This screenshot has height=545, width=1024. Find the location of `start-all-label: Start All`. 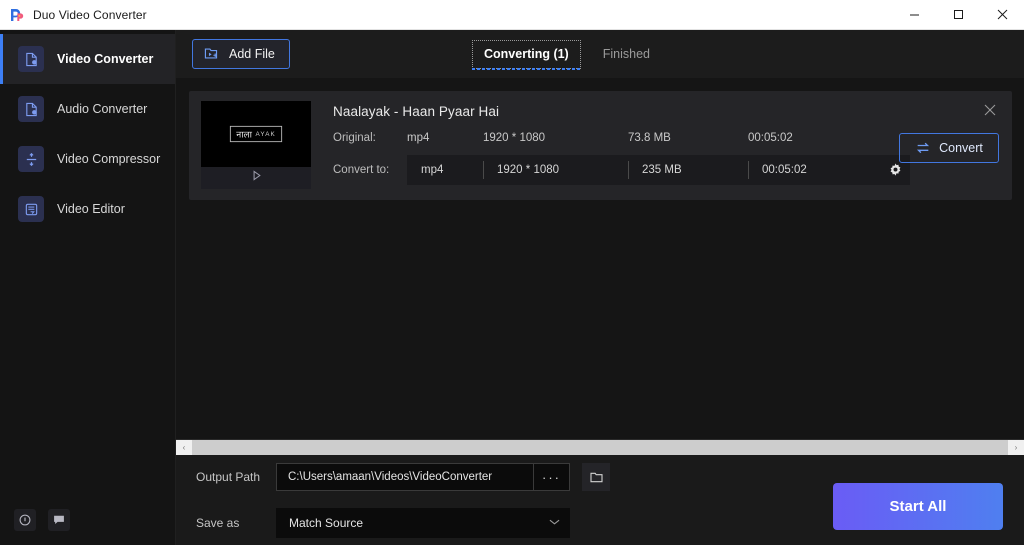

start-all-label: Start All is located at coordinates (918, 506).